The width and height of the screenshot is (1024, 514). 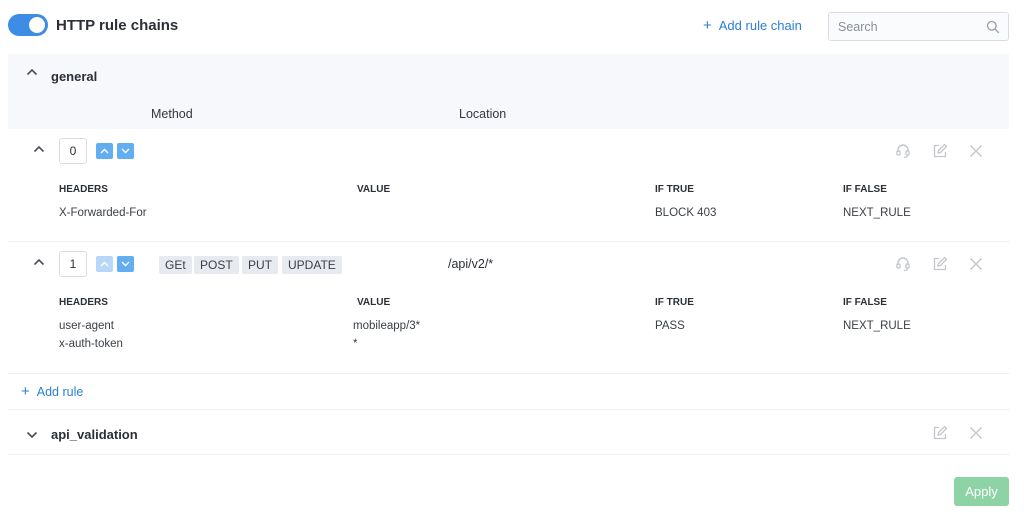 I want to click on page-title: HTTP rule chains, so click(x=117, y=25).